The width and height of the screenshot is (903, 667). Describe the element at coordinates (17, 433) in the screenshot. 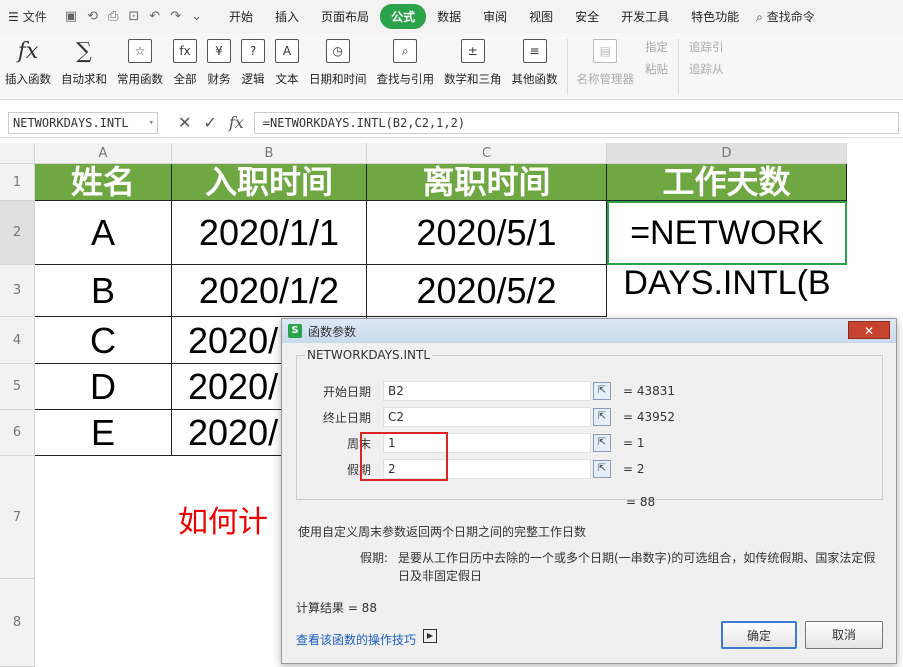

I see `row-header-6: 6` at that location.